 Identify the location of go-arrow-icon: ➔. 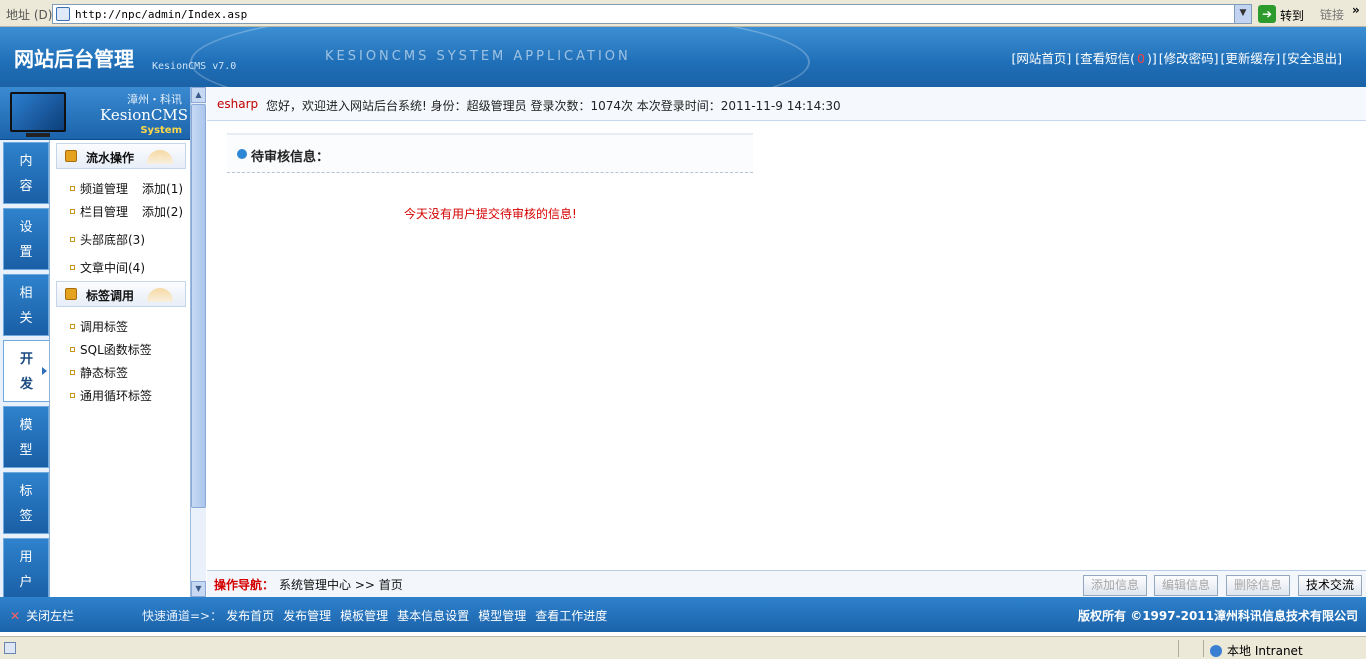
(1267, 14).